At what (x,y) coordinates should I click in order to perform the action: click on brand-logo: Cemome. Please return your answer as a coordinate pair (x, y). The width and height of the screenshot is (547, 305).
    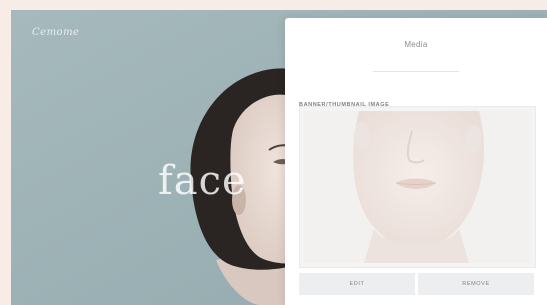
    Looking at the image, I should click on (55, 32).